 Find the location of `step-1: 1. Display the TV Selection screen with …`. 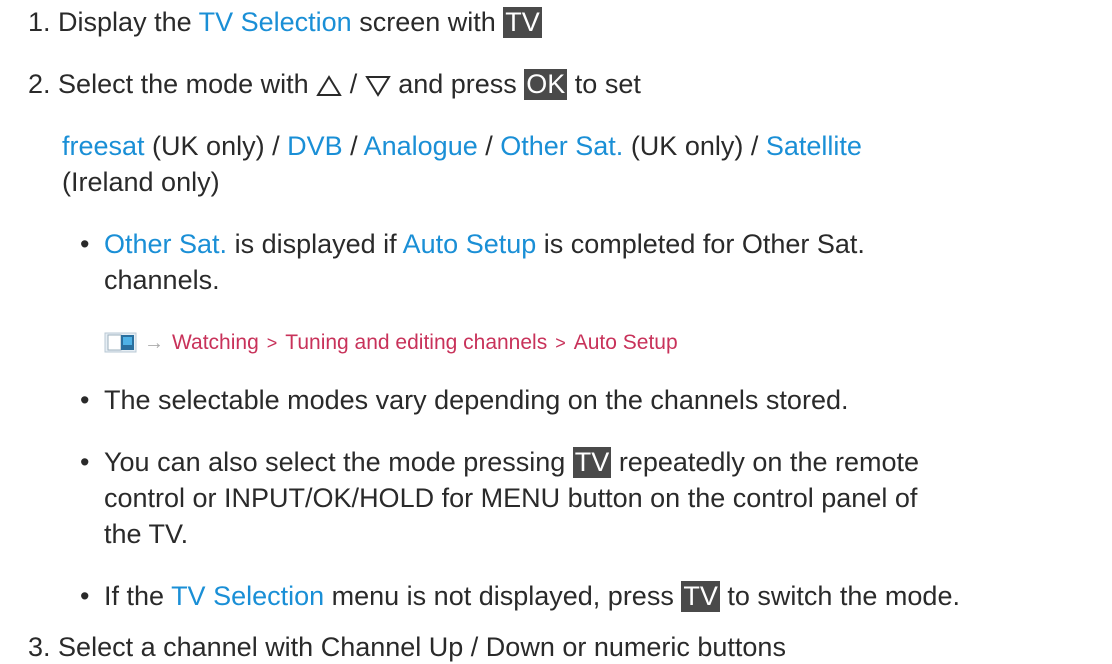

step-1: 1. Display the TV Selection screen with … is located at coordinates (285, 22).